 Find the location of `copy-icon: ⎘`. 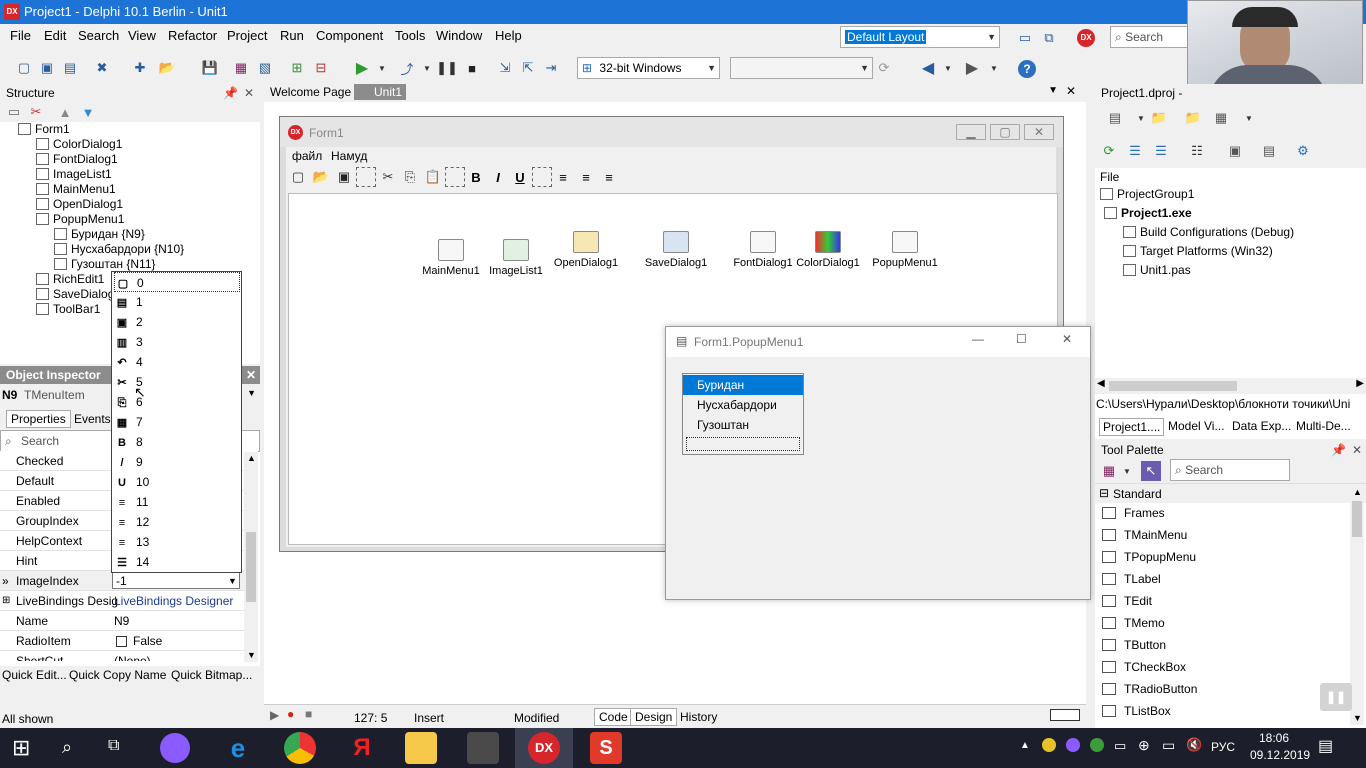

copy-icon: ⎘ is located at coordinates (410, 177).